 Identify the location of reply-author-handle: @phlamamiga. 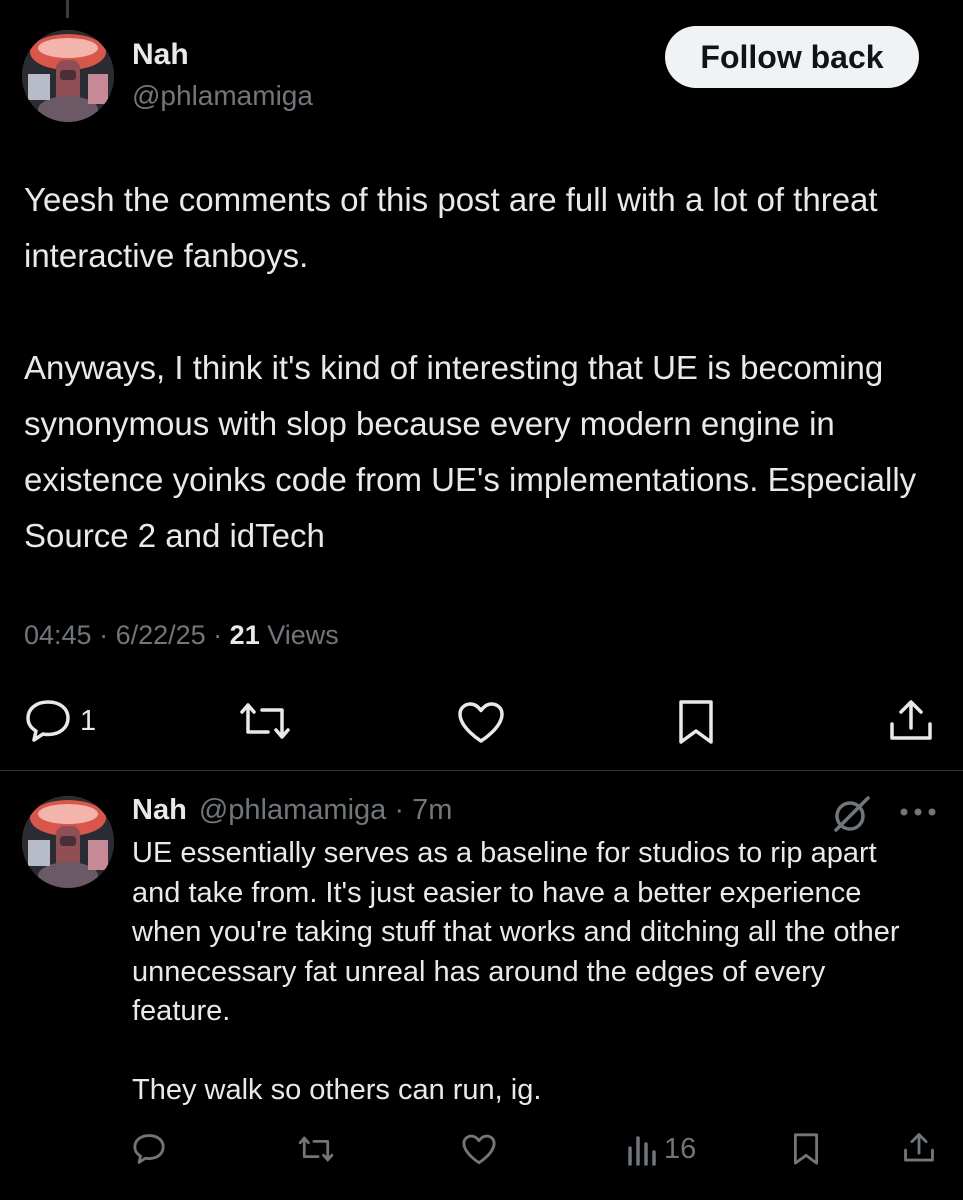
(292, 810).